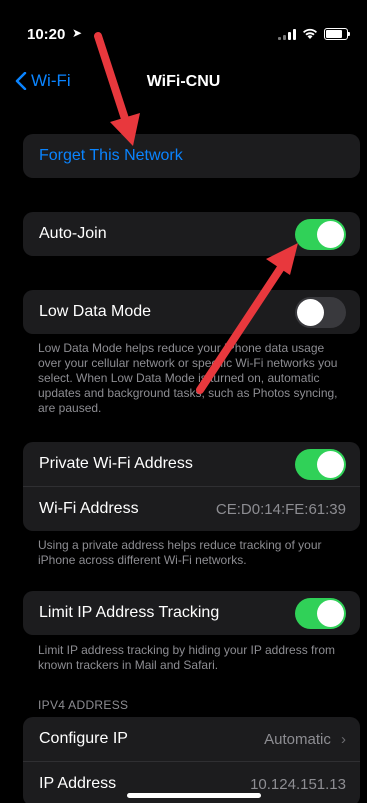 The image size is (367, 803). What do you see at coordinates (194, 795) in the screenshot?
I see `home-indicator` at bounding box center [194, 795].